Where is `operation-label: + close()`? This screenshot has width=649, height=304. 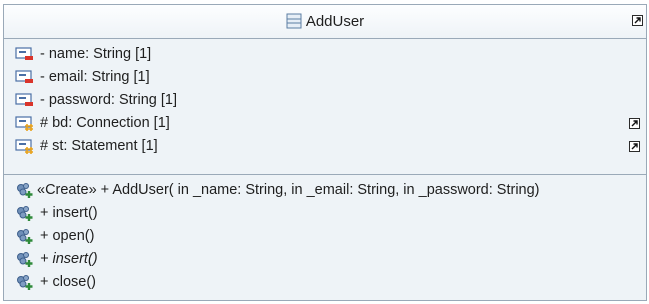
operation-label: + close() is located at coordinates (68, 282).